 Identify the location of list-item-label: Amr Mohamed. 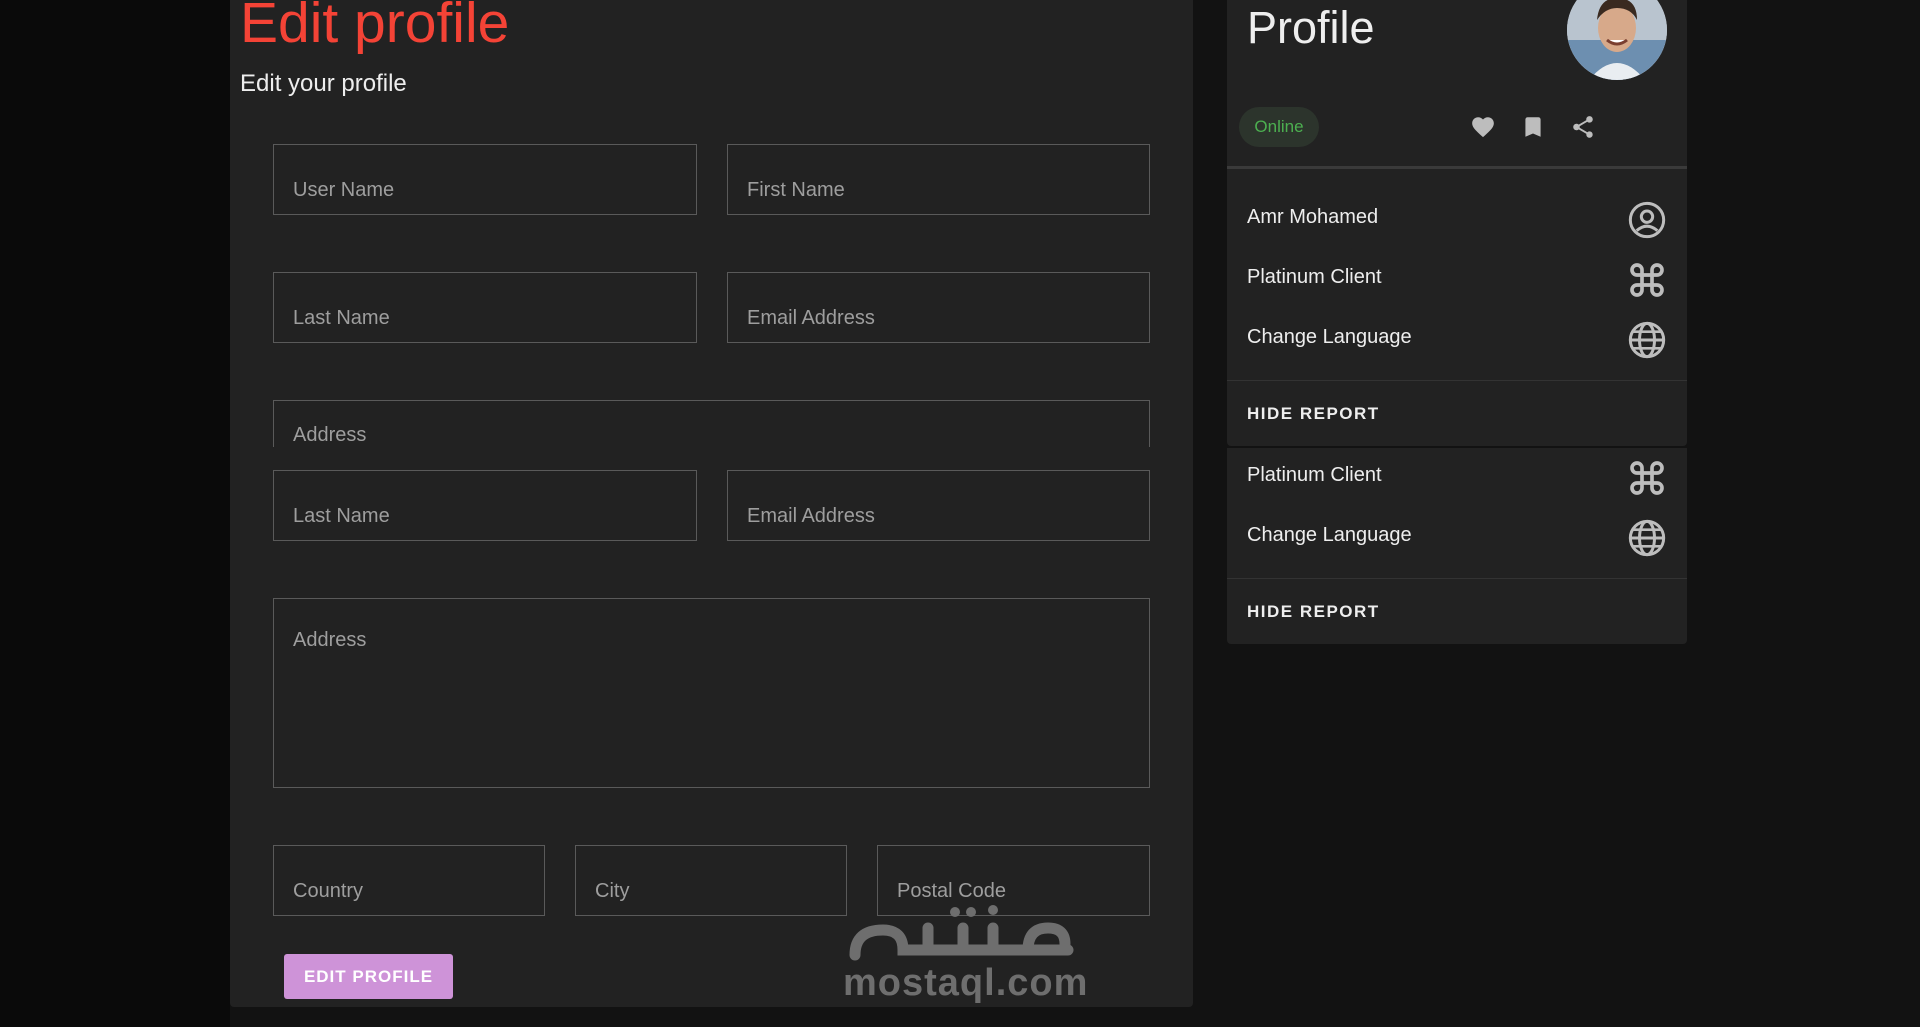
(1313, 217).